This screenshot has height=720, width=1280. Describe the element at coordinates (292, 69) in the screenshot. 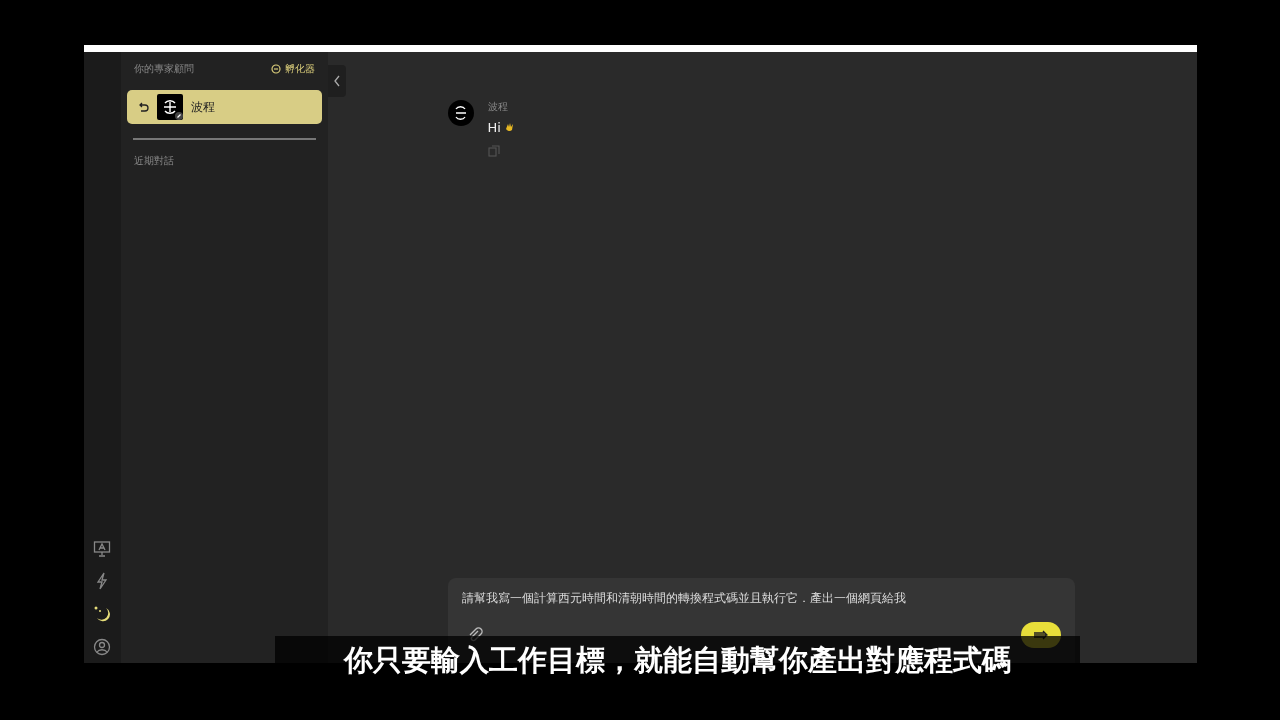

I see `incubator-link: 孵化器` at that location.